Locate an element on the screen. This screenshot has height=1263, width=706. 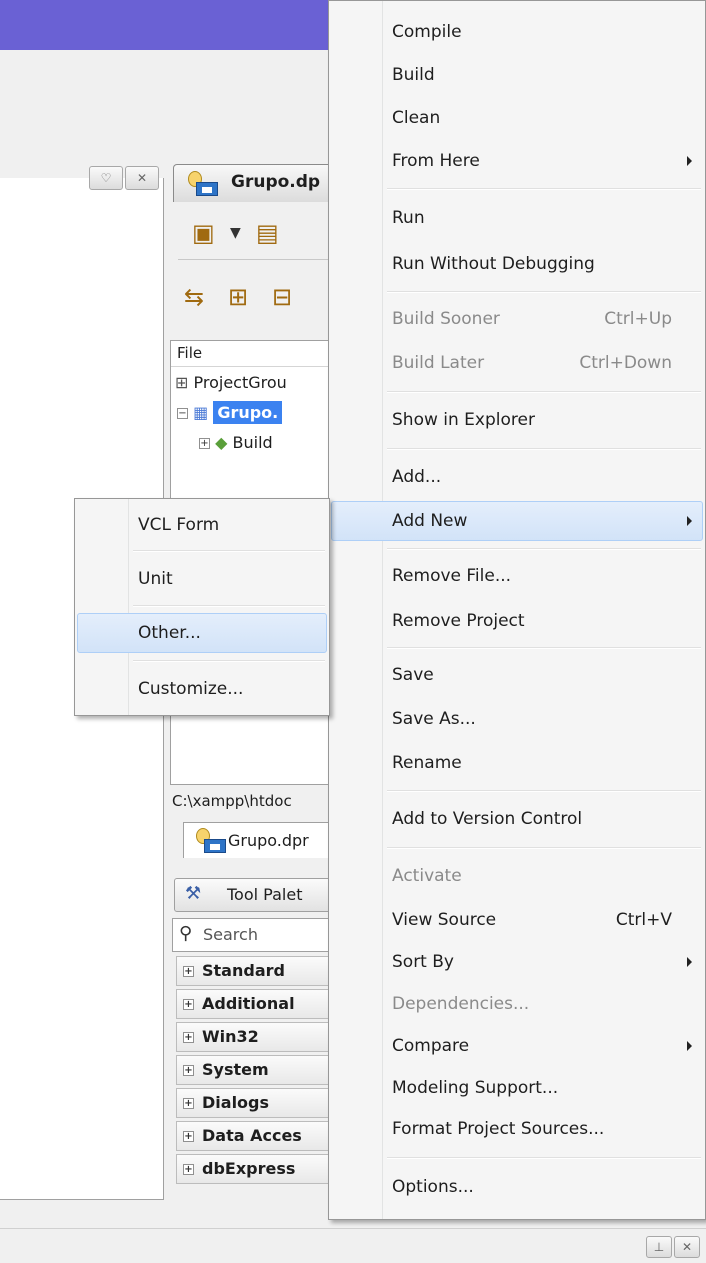
menu-item-add-to-version-control: Add to Version Control is located at coordinates (517, 819).